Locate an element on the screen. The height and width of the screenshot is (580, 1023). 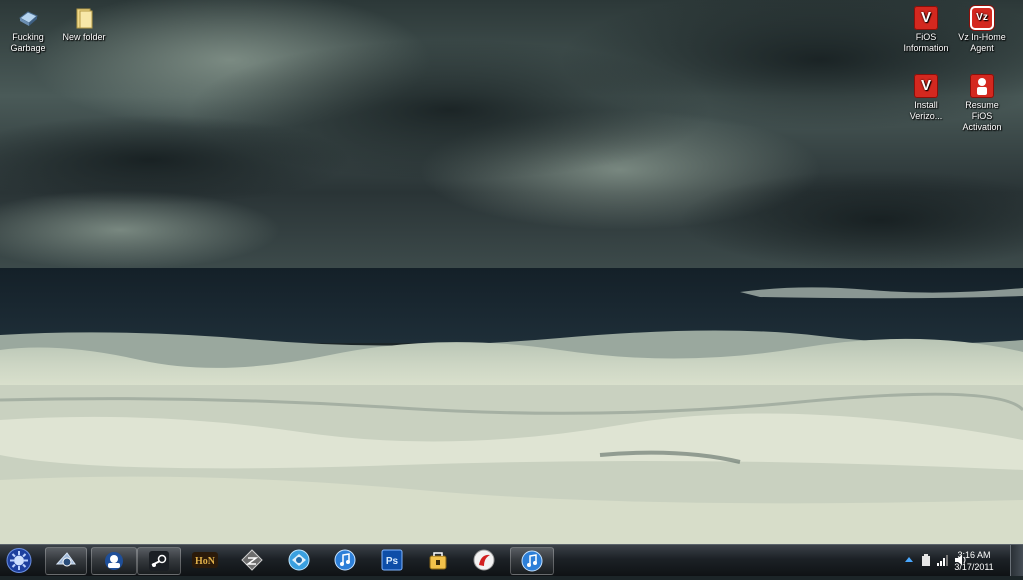
app-blue-circle-icon is located at coordinates (299, 560).